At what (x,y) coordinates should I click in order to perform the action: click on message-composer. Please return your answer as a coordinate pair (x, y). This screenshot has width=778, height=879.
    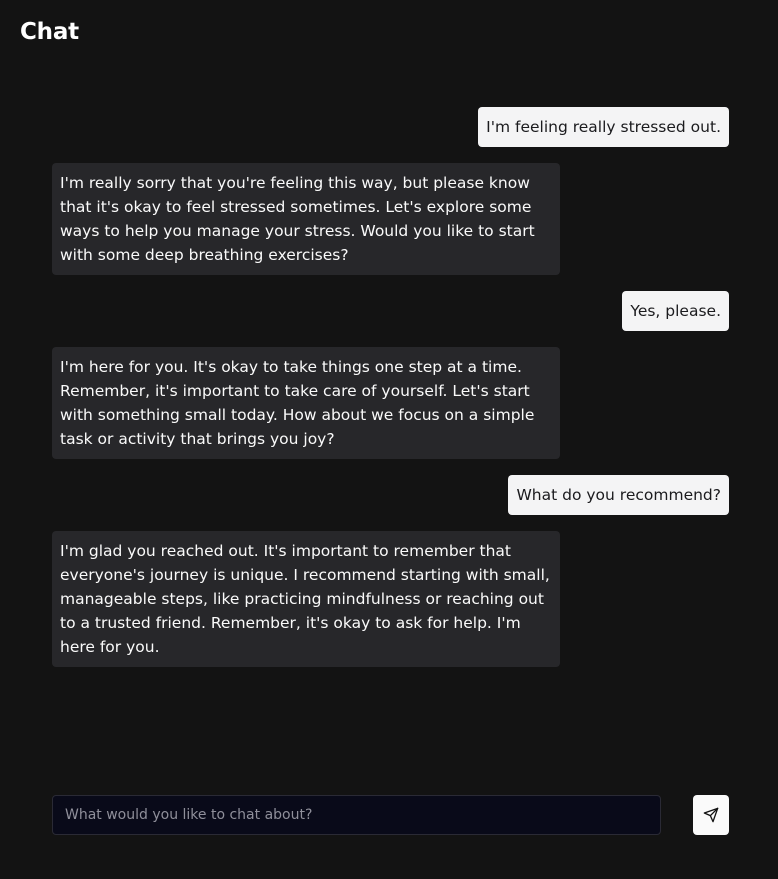
    Looking at the image, I should click on (390, 815).